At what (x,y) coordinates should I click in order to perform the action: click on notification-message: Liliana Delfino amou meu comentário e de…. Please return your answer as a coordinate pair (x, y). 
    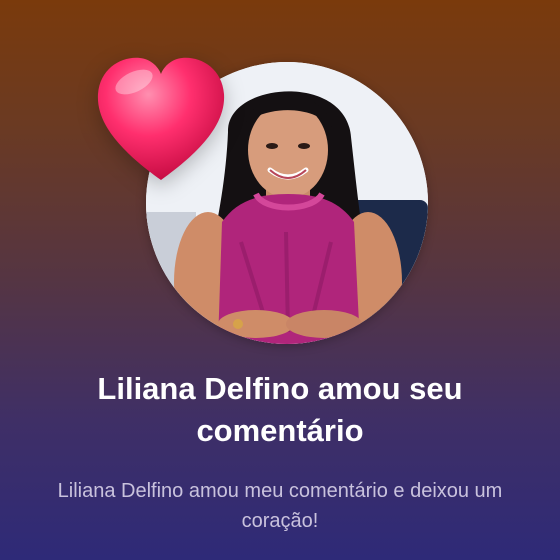
    Looking at the image, I should click on (280, 506).